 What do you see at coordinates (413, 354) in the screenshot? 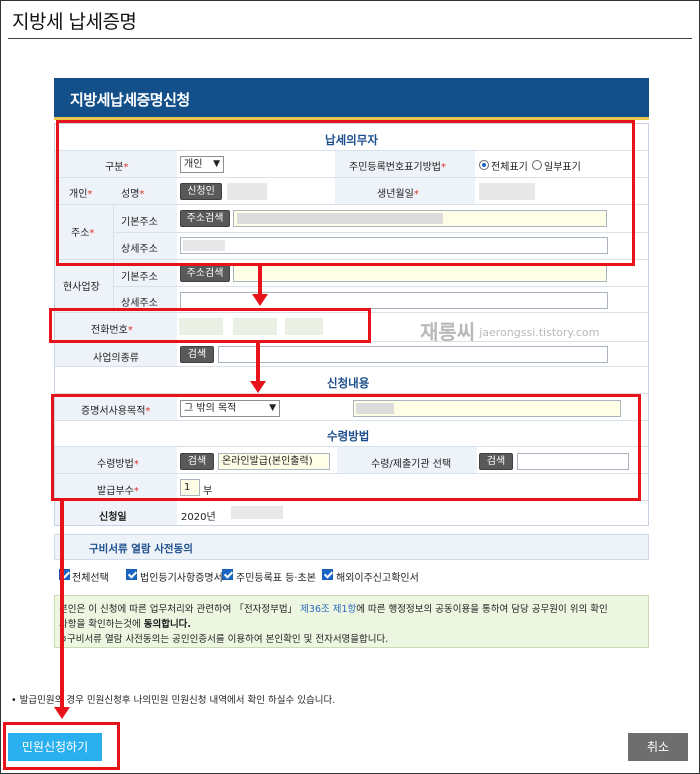
I see `biz-type-input` at bounding box center [413, 354].